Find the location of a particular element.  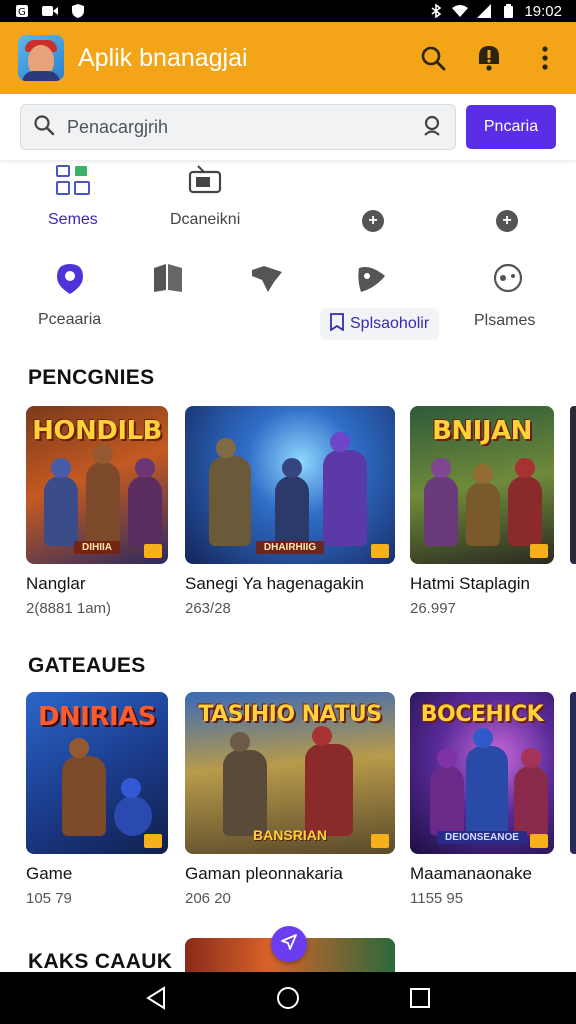

bookmark-icon is located at coordinates (337, 324).